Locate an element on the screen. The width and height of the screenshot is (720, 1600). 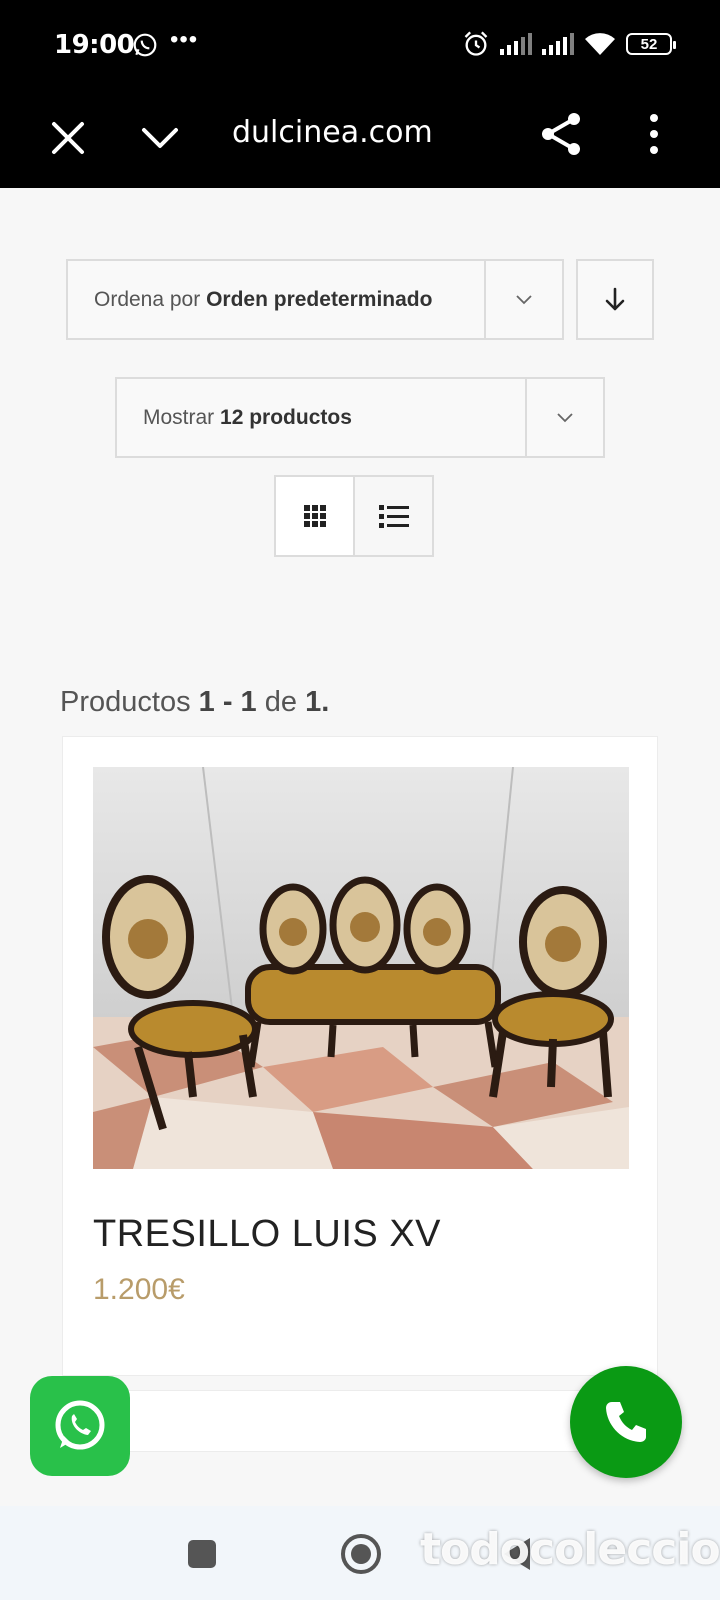
system-nav-bar: todocoleccion is located at coordinates (360, 1553).